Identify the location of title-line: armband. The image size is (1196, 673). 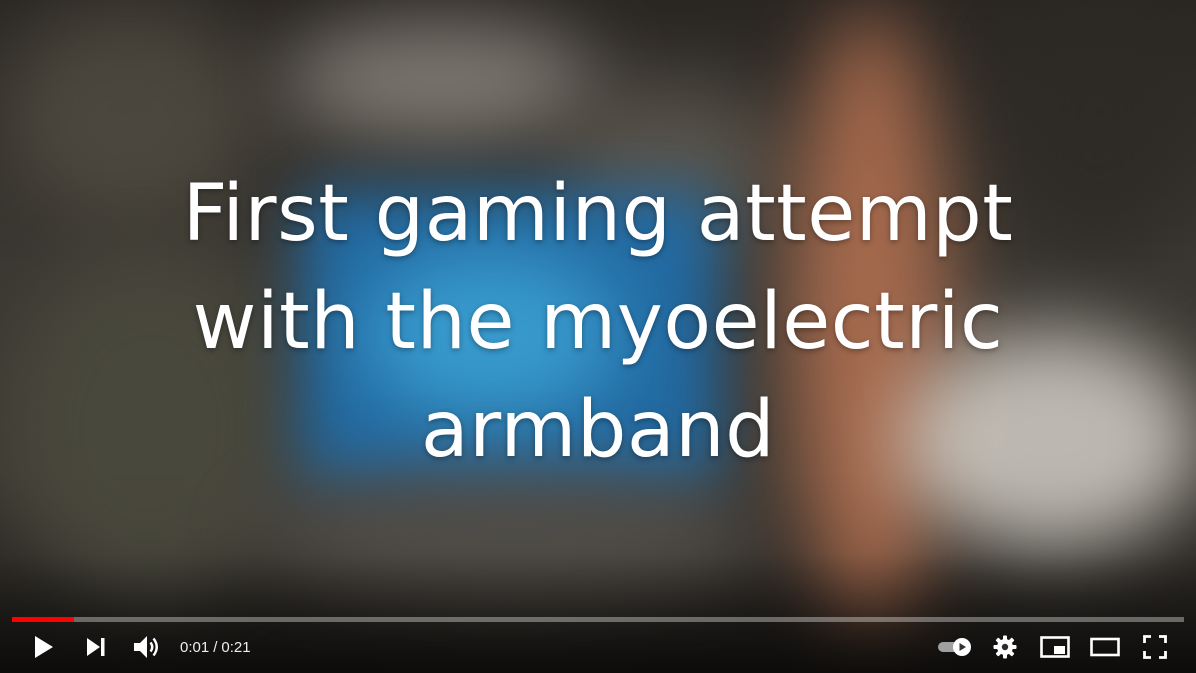
(598, 430).